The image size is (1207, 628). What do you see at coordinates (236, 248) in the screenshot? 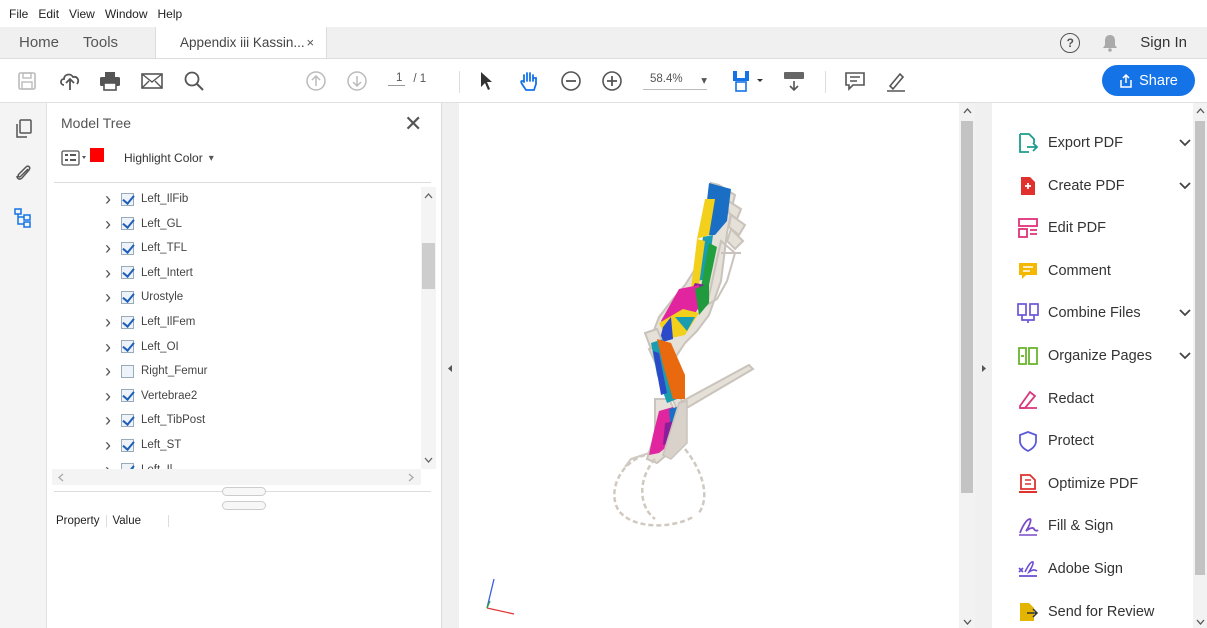
I see `tree-item: › Left_TFL` at bounding box center [236, 248].